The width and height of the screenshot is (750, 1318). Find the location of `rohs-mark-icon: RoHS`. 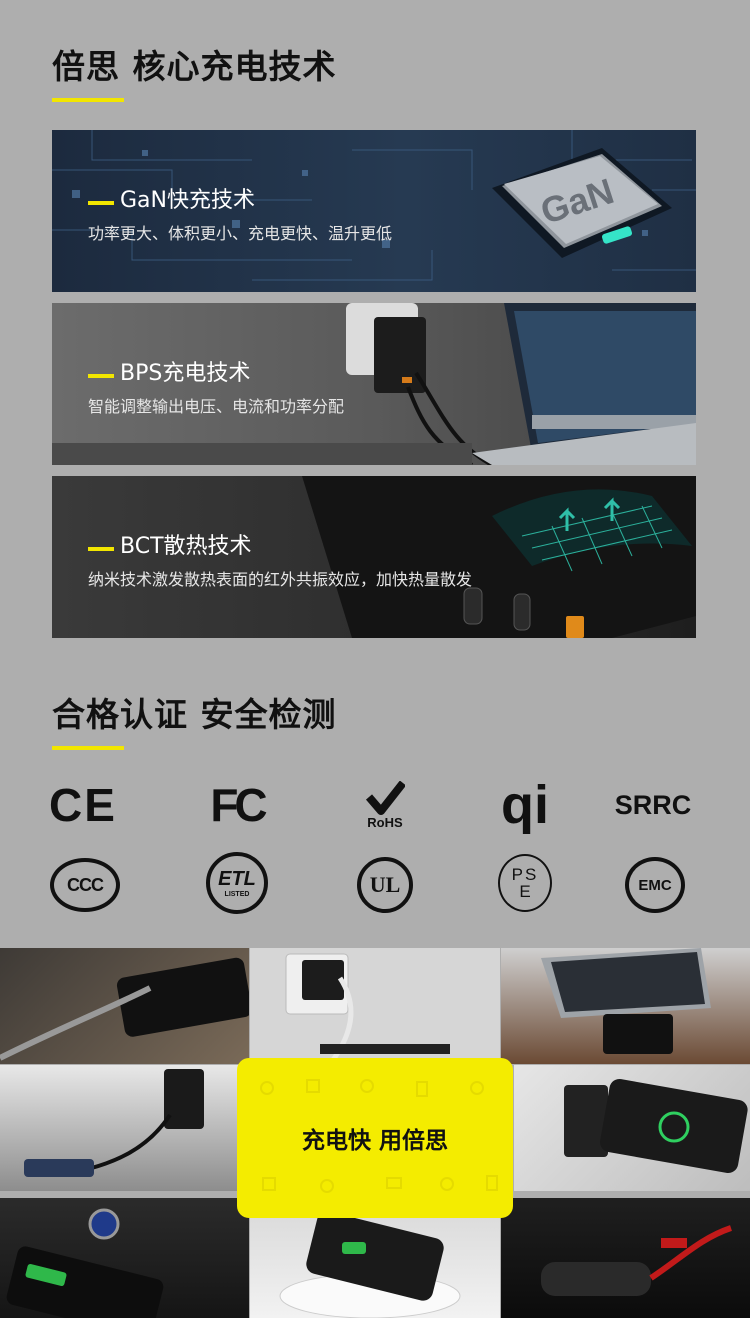

rohs-mark-icon: RoHS is located at coordinates (385, 805).